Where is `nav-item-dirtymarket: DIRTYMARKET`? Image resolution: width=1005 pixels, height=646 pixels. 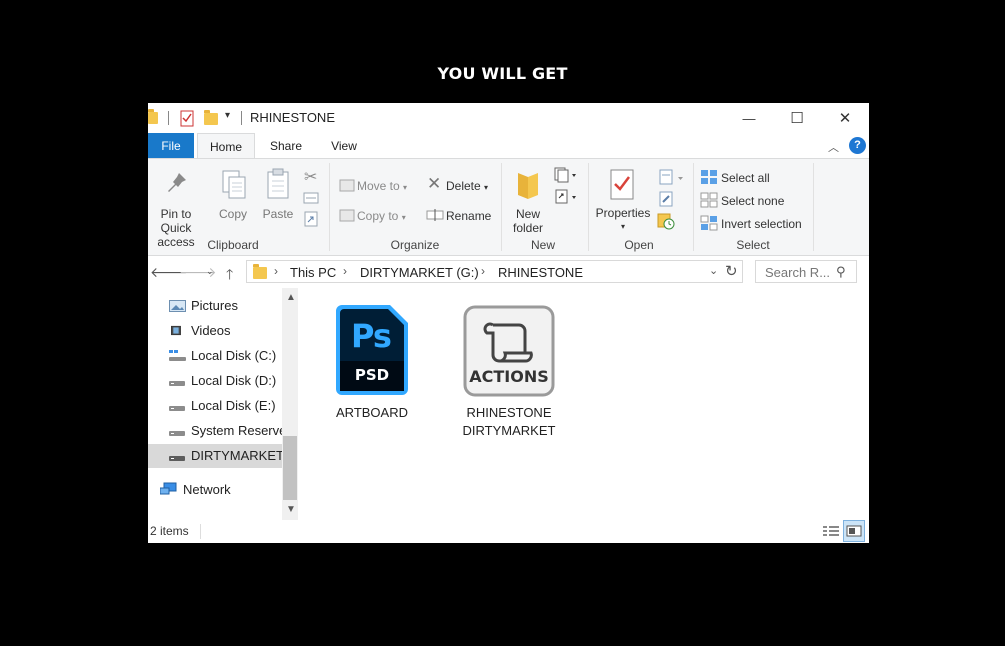
nav-item-dirtymarket: DIRTYMARKET is located at coordinates (215, 456).